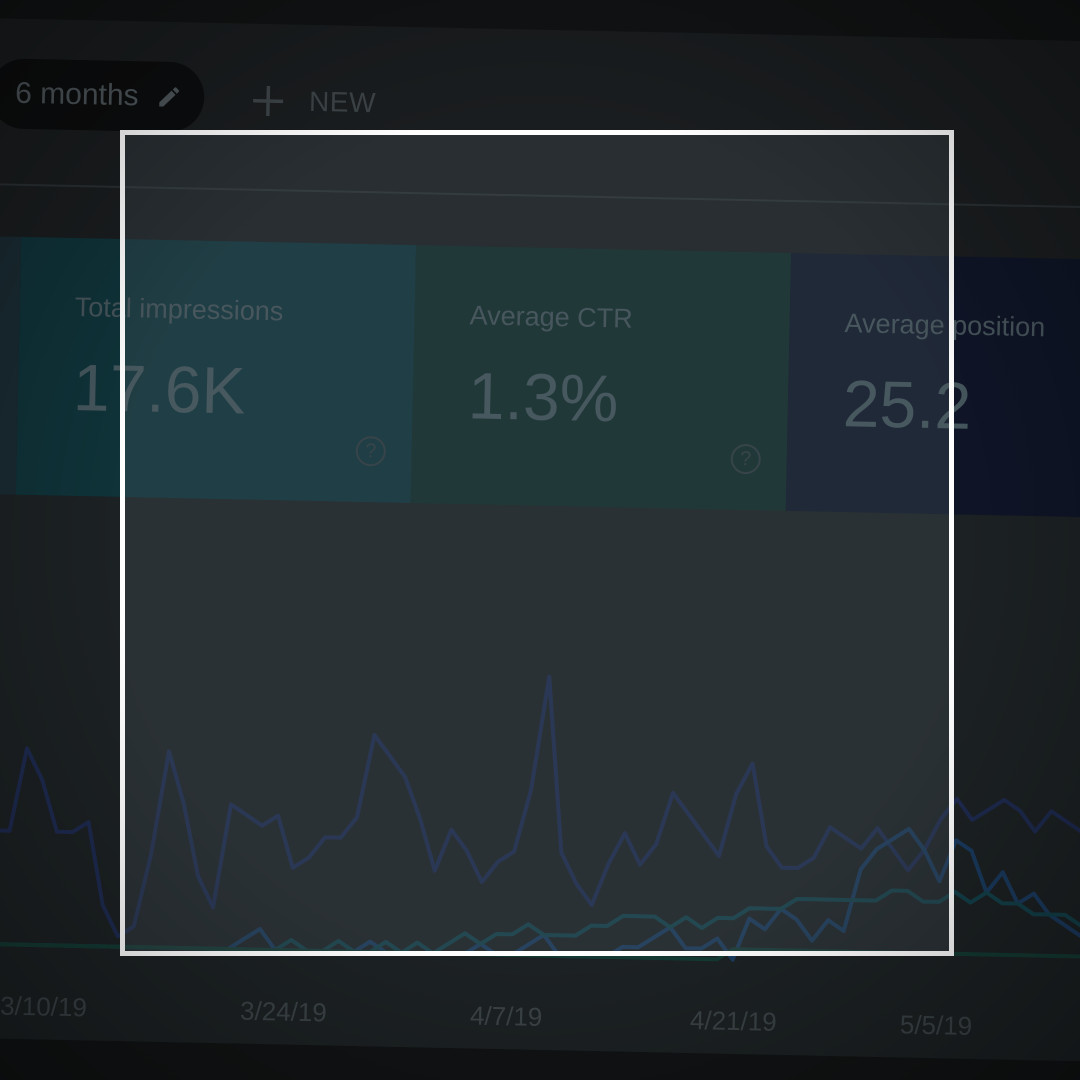 The image size is (1080, 1080). I want to click on pencil-icon, so click(169, 97).